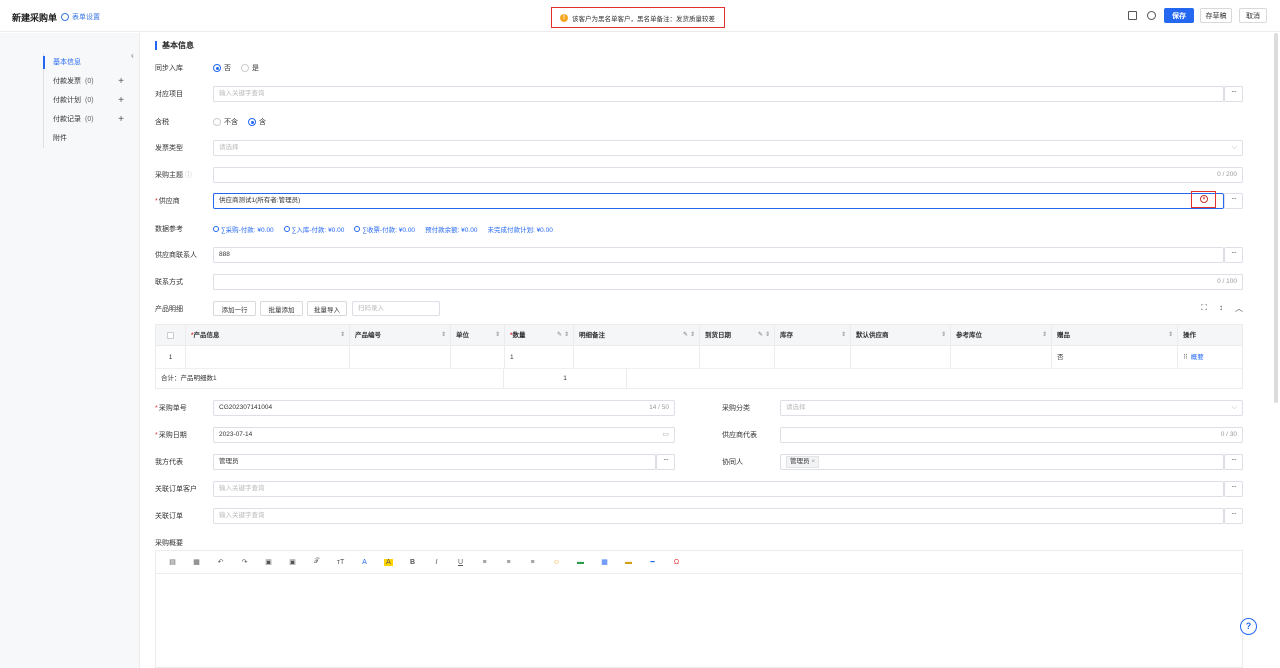  I want to click on italic-icon: I, so click(436, 562).